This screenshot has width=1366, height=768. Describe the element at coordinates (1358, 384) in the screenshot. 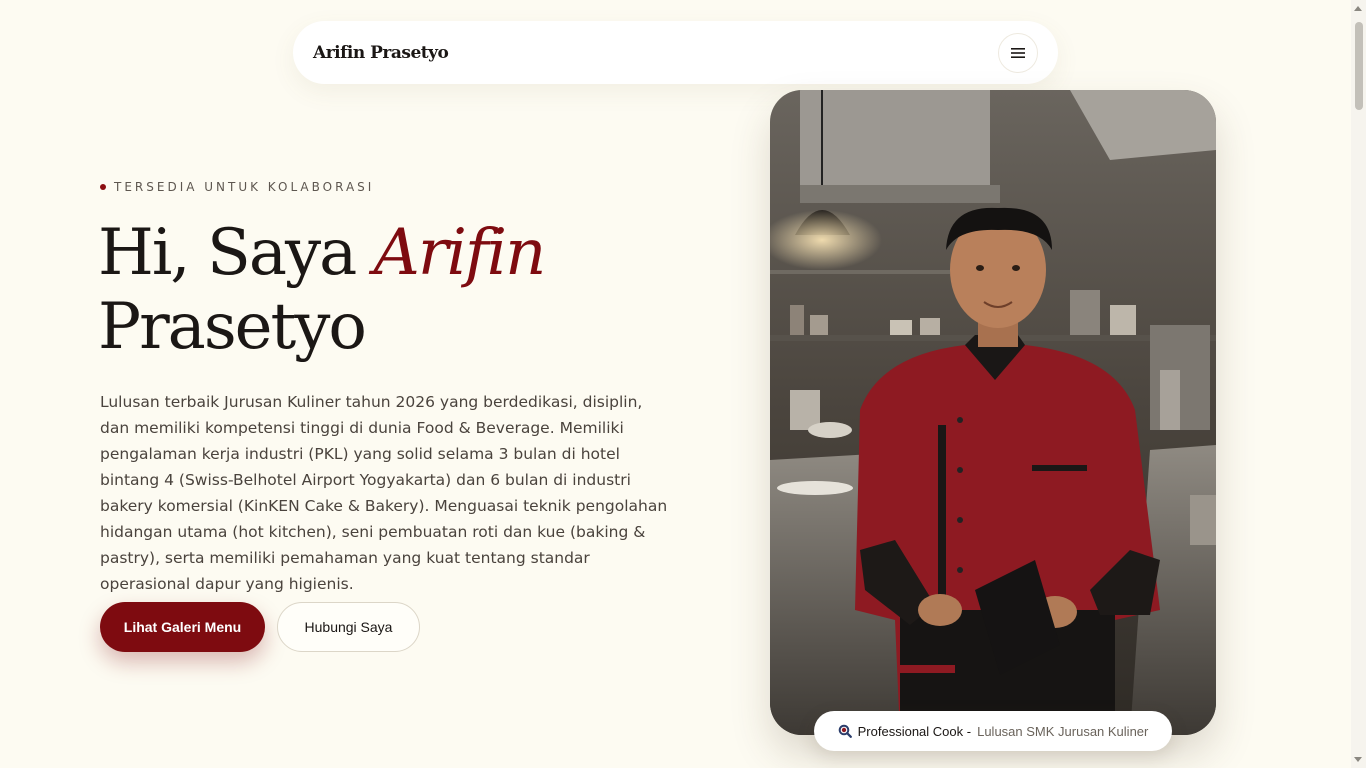

I see `page-scrollbar` at that location.